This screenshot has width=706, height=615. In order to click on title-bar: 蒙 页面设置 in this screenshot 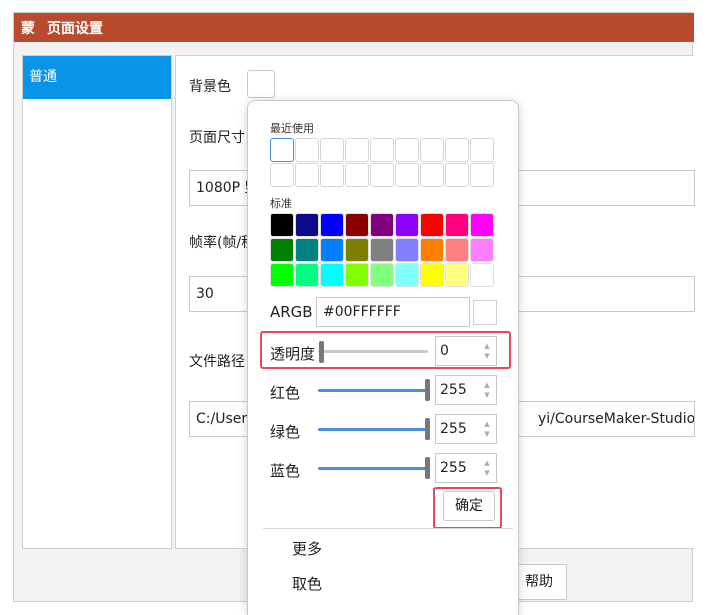, I will do `click(354, 27)`.